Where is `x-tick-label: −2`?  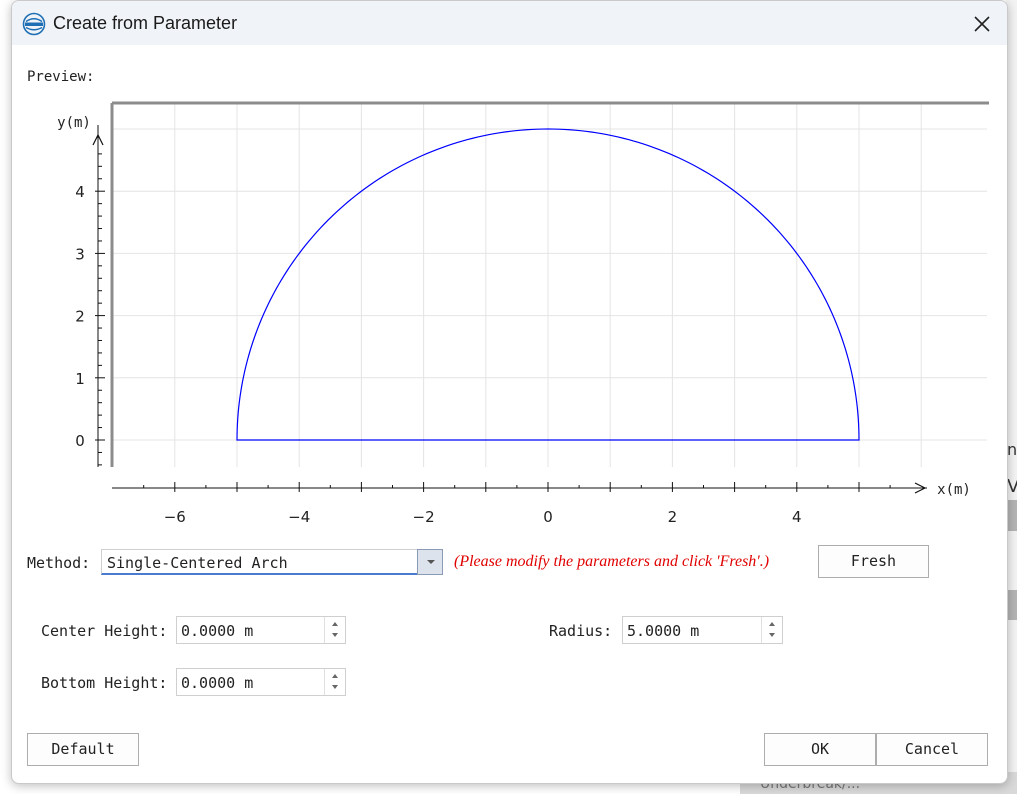
x-tick-label: −2 is located at coordinates (424, 517).